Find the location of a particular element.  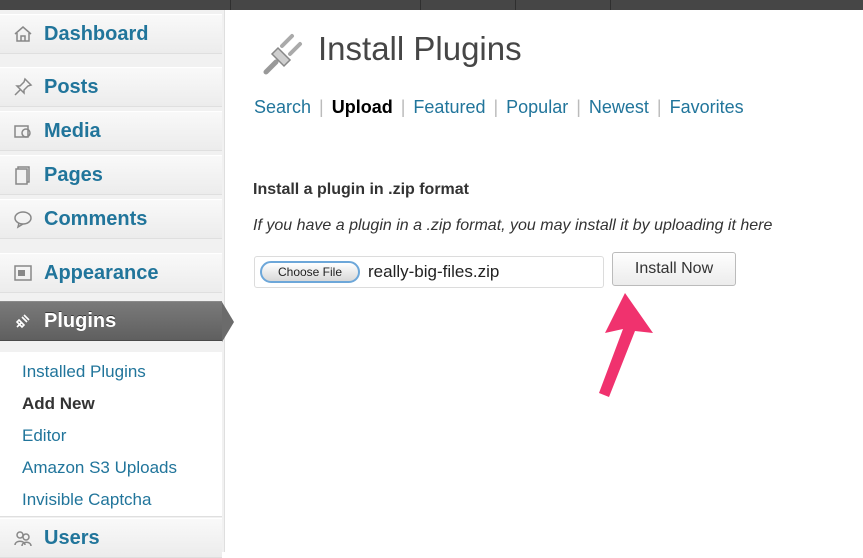

dashboard-icon is located at coordinates (23, 34).